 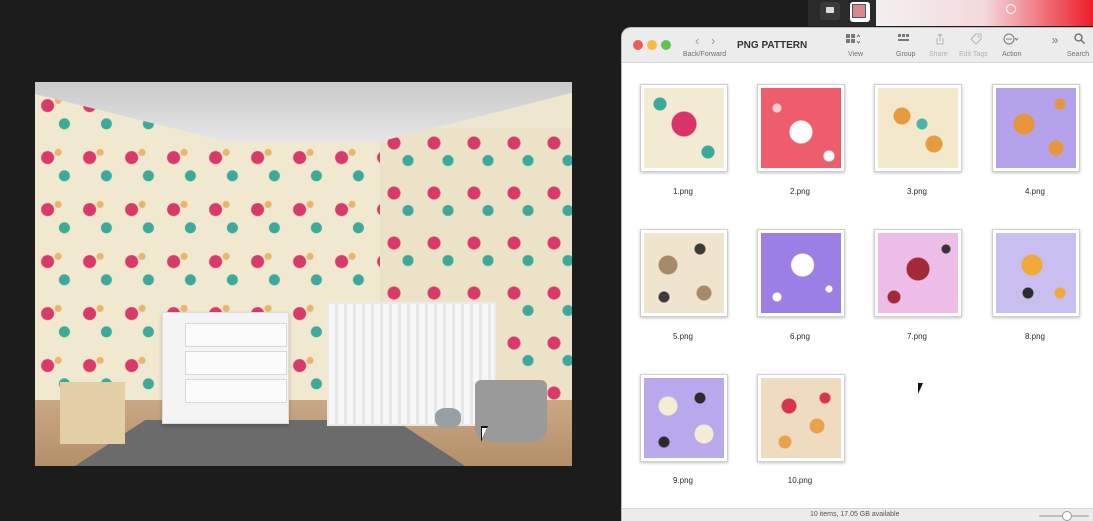 I want to click on minimize-window-button, so click(x=652, y=45).